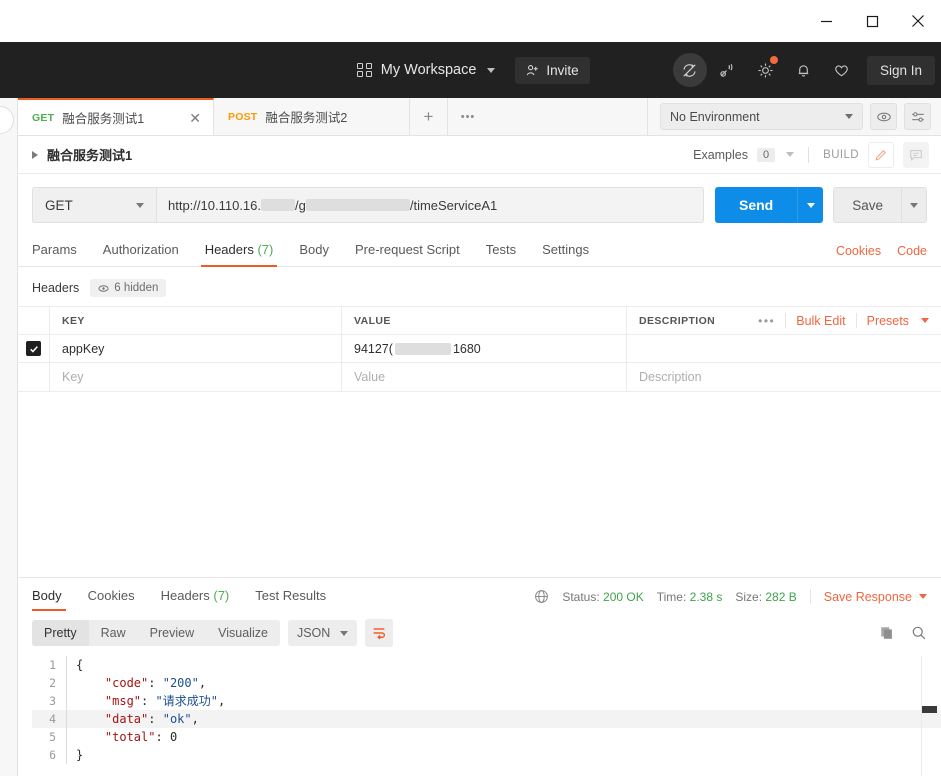  Describe the element at coordinates (407, 254) in the screenshot. I see `tab-pre-request-script: Pre-request Script` at that location.